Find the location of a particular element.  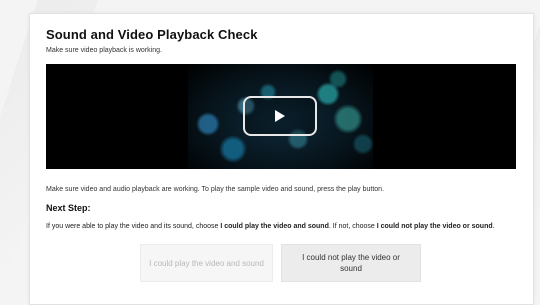

page-title: Sound and Video Playback Check is located at coordinates (152, 34).